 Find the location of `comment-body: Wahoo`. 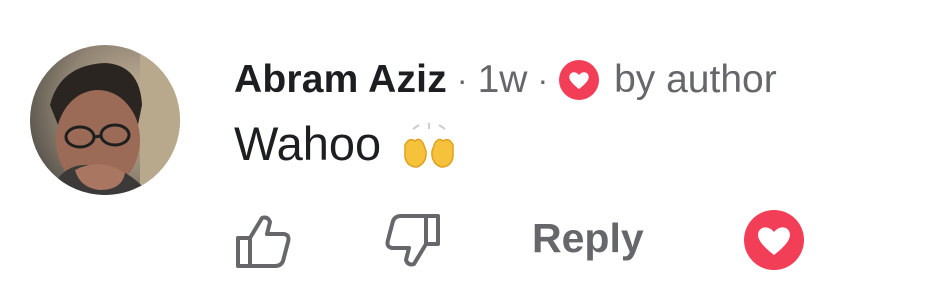

comment-body: Wahoo is located at coordinates (346, 143).